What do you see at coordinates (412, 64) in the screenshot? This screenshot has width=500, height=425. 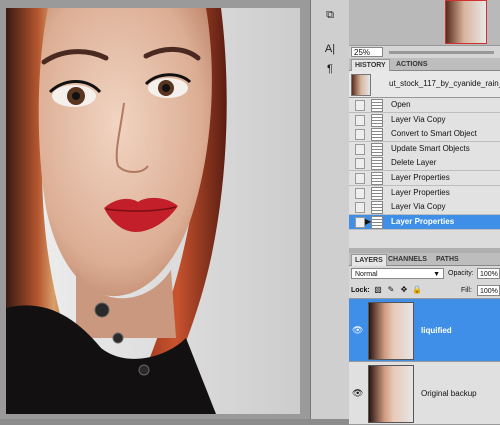 I see `tab-actions: ACTIONS` at bounding box center [412, 64].